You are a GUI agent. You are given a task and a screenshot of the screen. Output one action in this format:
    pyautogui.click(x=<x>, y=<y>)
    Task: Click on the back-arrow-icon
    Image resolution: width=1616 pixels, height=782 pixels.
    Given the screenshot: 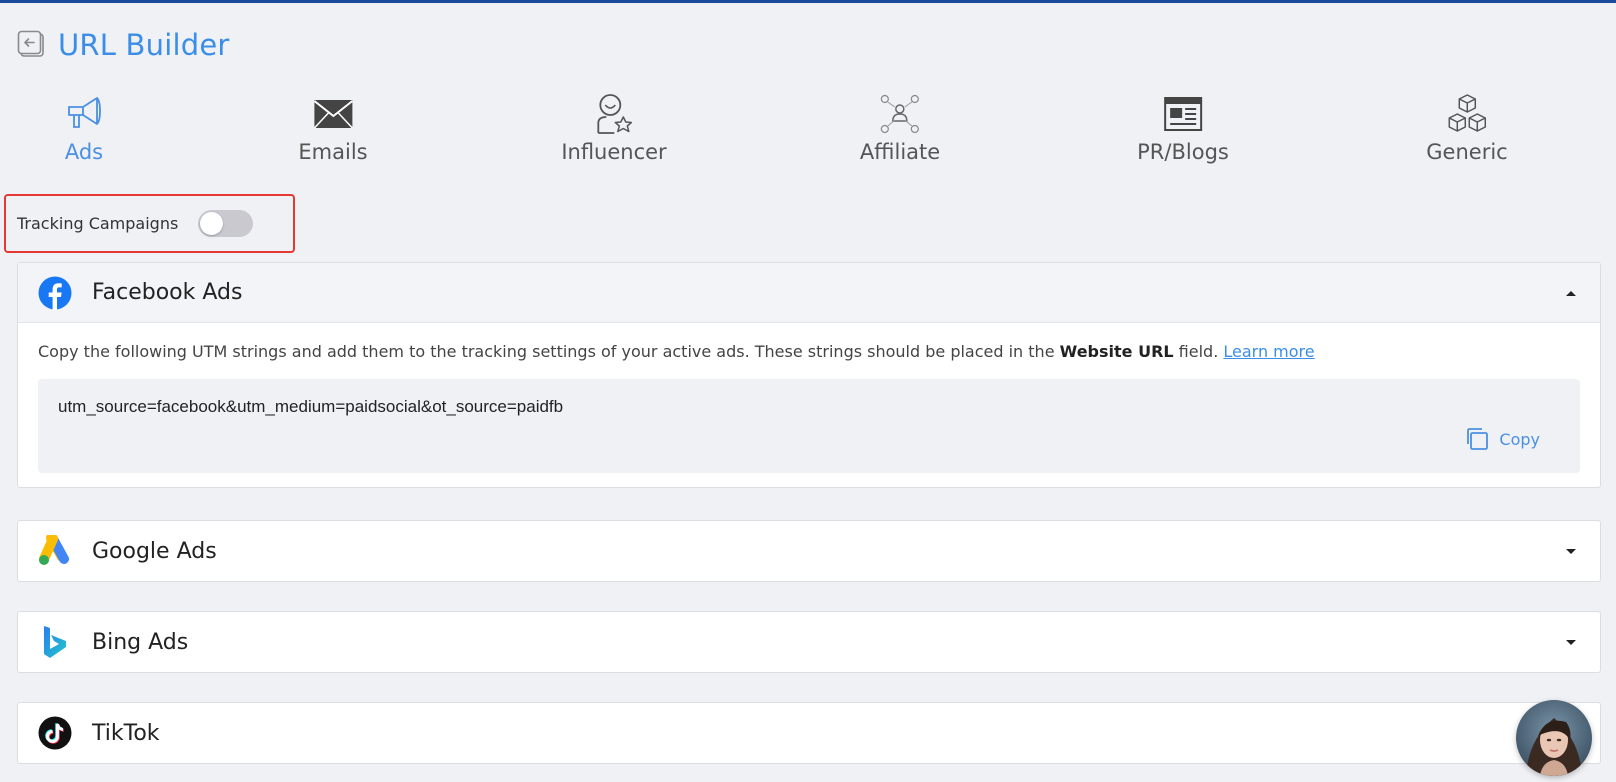 What is the action you would take?
    pyautogui.click(x=30, y=43)
    